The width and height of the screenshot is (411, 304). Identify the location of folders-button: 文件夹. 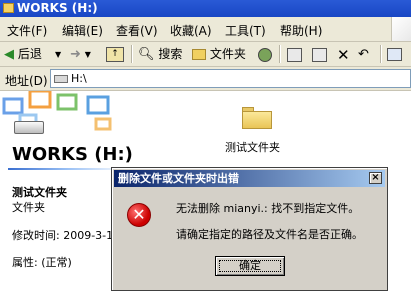
(219, 54).